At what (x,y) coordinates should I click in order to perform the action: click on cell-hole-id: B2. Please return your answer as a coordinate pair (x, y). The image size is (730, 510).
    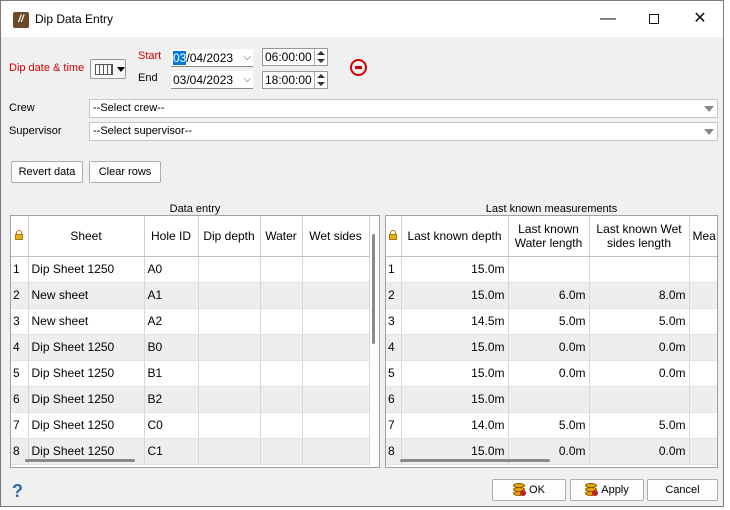
    Looking at the image, I should click on (171, 399).